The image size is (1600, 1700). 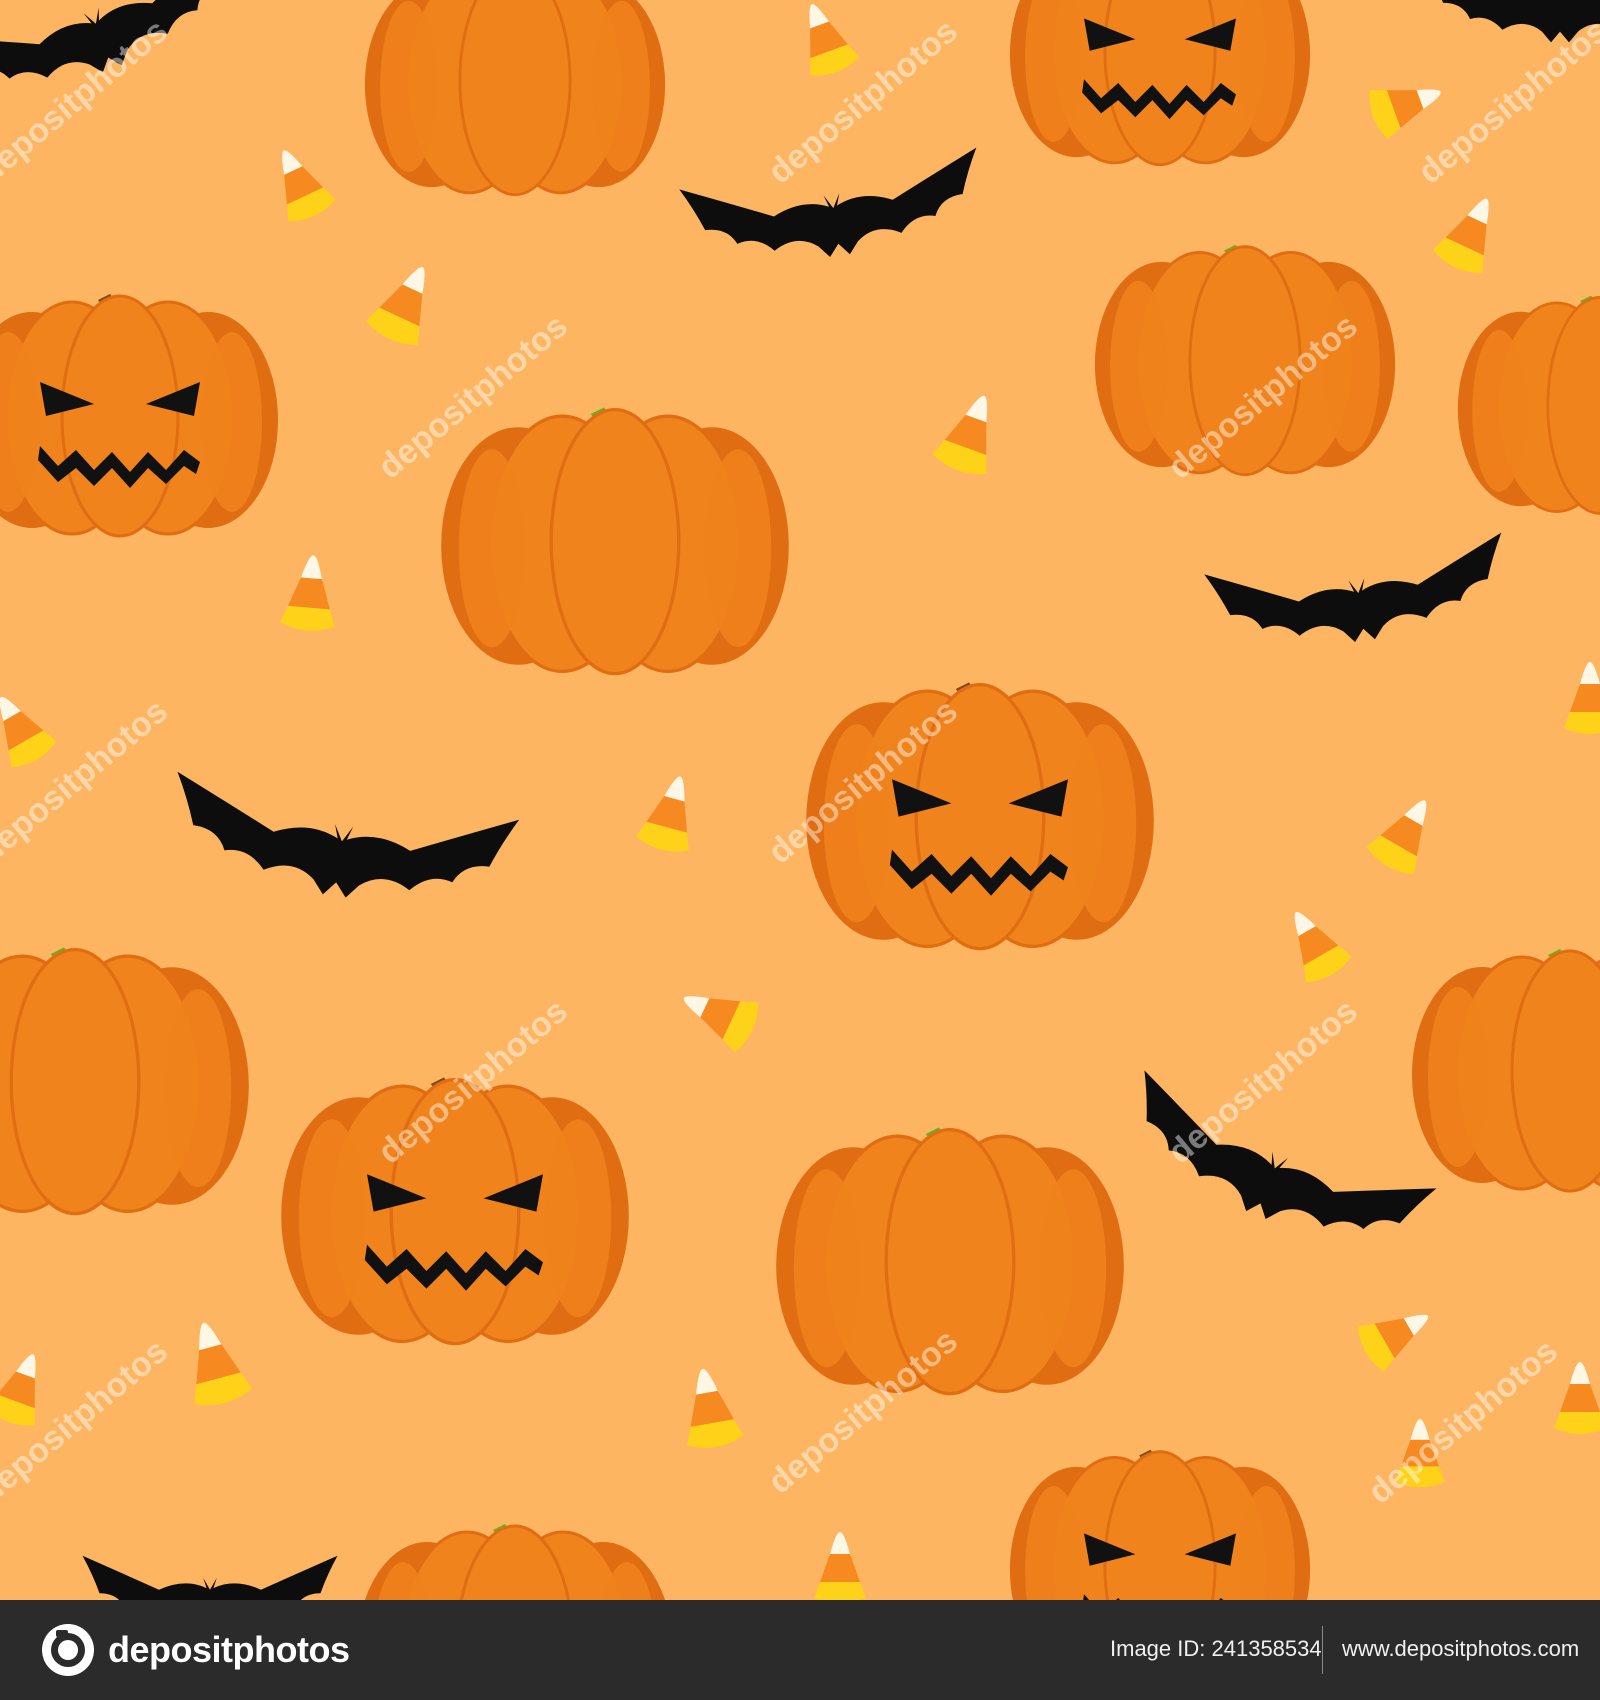 I want to click on image-id: Image ID: 241358534, so click(x=1216, y=1649).